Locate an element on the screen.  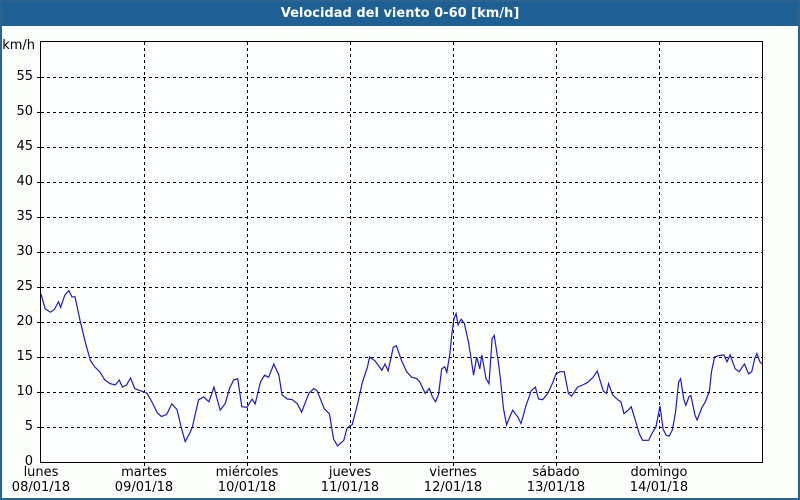
x-axis-day-label: viernes 12/01/18 is located at coordinates (453, 480).